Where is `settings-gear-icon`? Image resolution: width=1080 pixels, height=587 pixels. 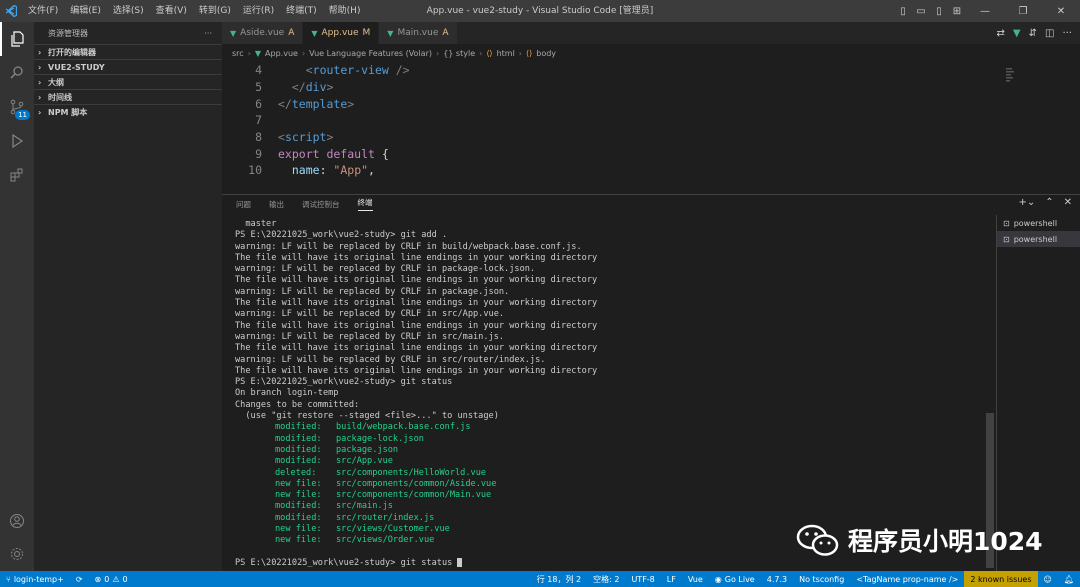
settings-gear-icon is located at coordinates (17, 554).